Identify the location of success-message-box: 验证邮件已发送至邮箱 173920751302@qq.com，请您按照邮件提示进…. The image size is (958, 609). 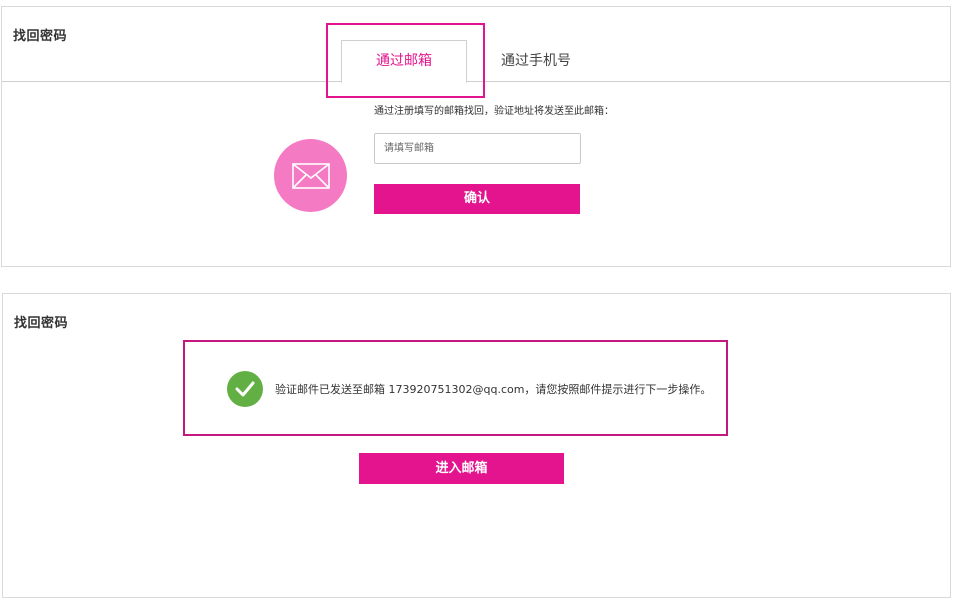
(455, 388).